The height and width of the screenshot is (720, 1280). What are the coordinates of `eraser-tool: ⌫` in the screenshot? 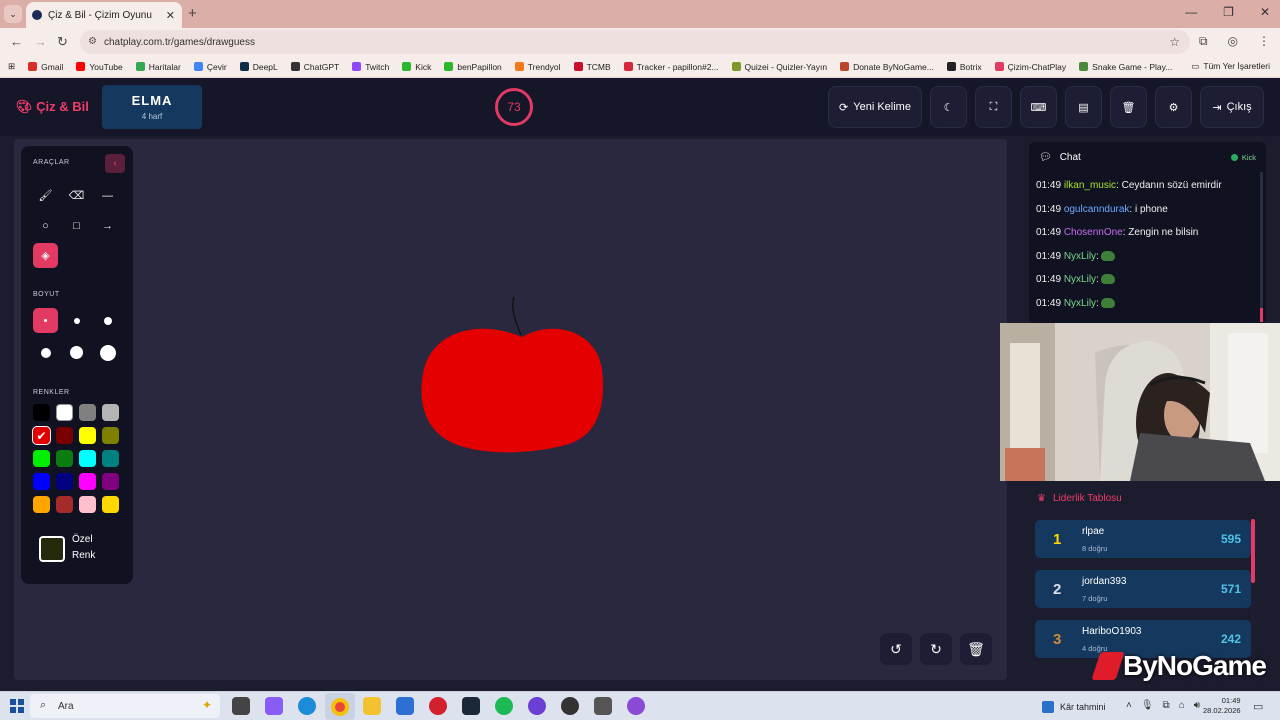 It's located at (76, 195).